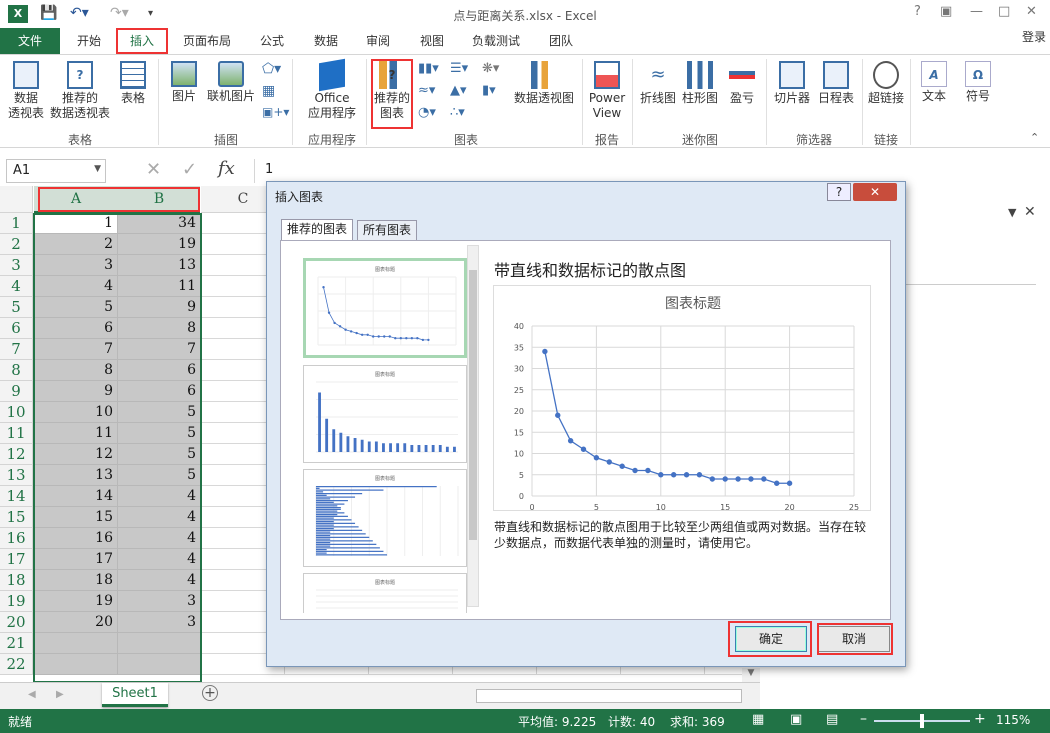 The width and height of the screenshot is (1050, 733). Describe the element at coordinates (1030, 212) in the screenshot. I see `pane-close-icon: ✕` at that location.